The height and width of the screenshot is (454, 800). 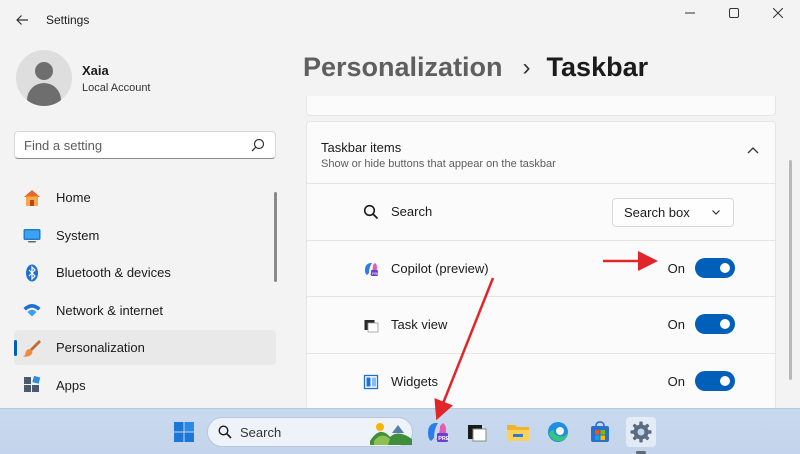 I want to click on file-explorer-icon, so click(x=518, y=433).